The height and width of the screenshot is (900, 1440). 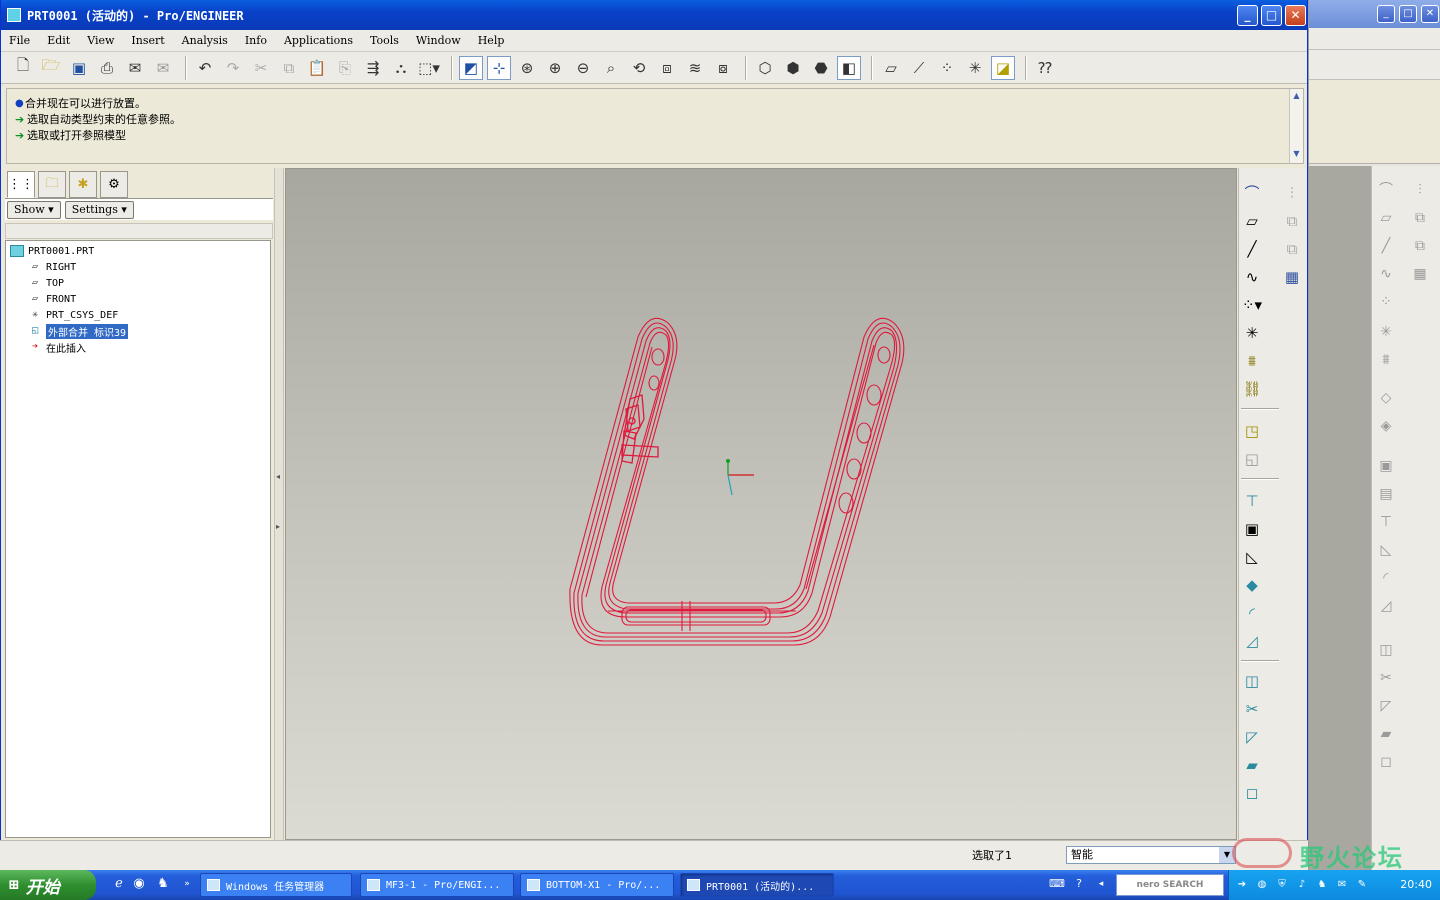 What do you see at coordinates (205, 40) in the screenshot?
I see `menu-analysis: Analysis` at bounding box center [205, 40].